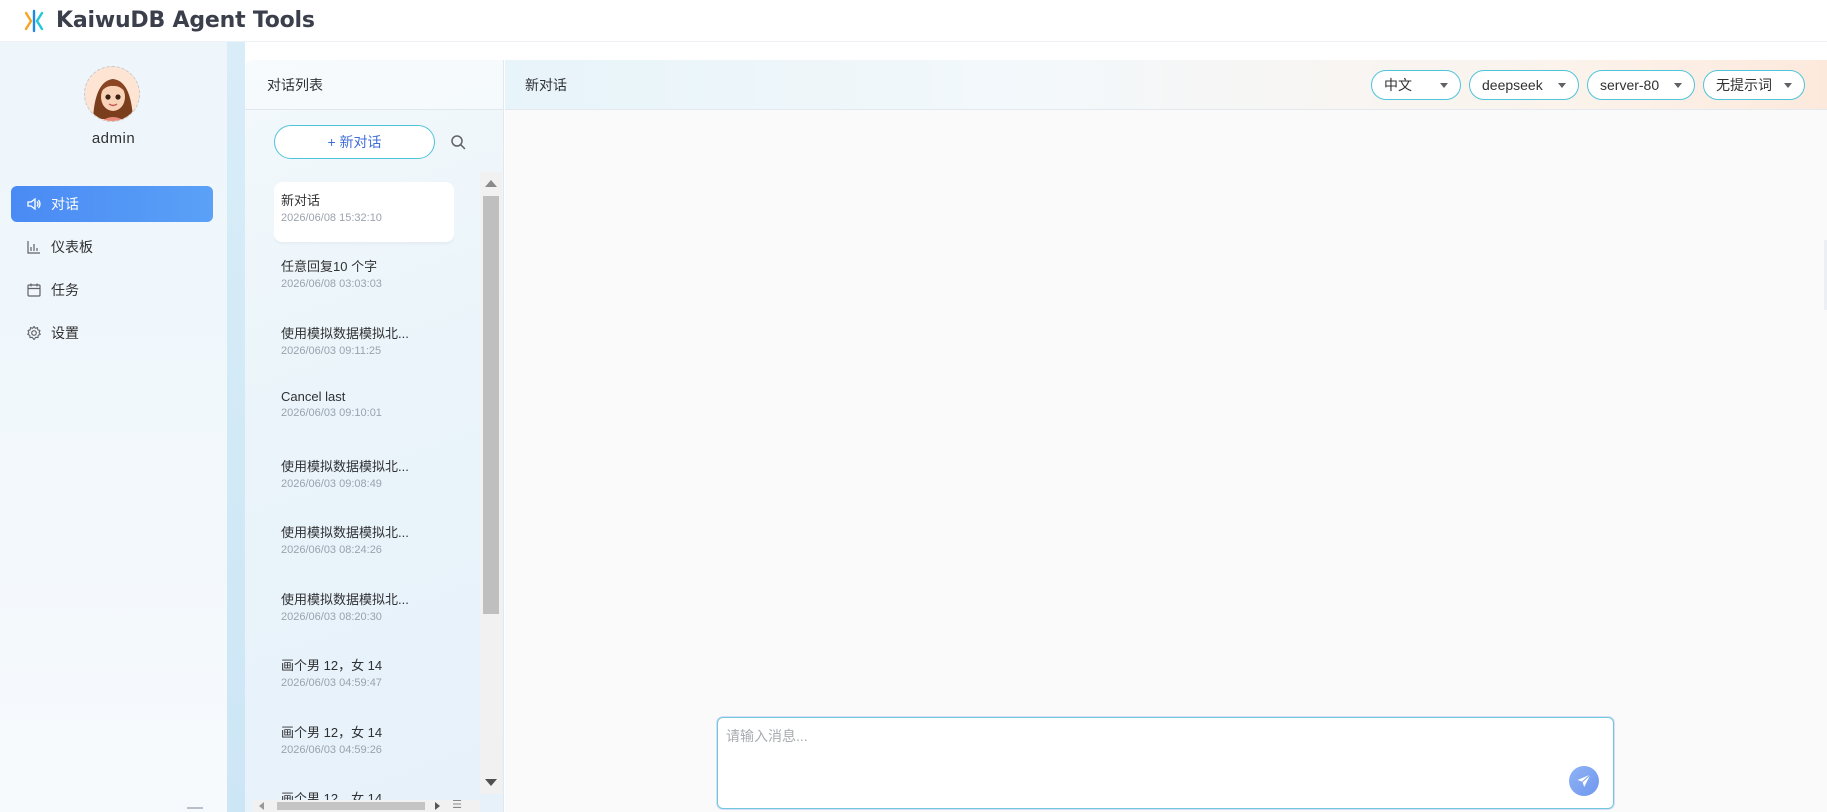 The image size is (1827, 812). Describe the element at coordinates (1146, 761) in the screenshot. I see `message-input` at that location.